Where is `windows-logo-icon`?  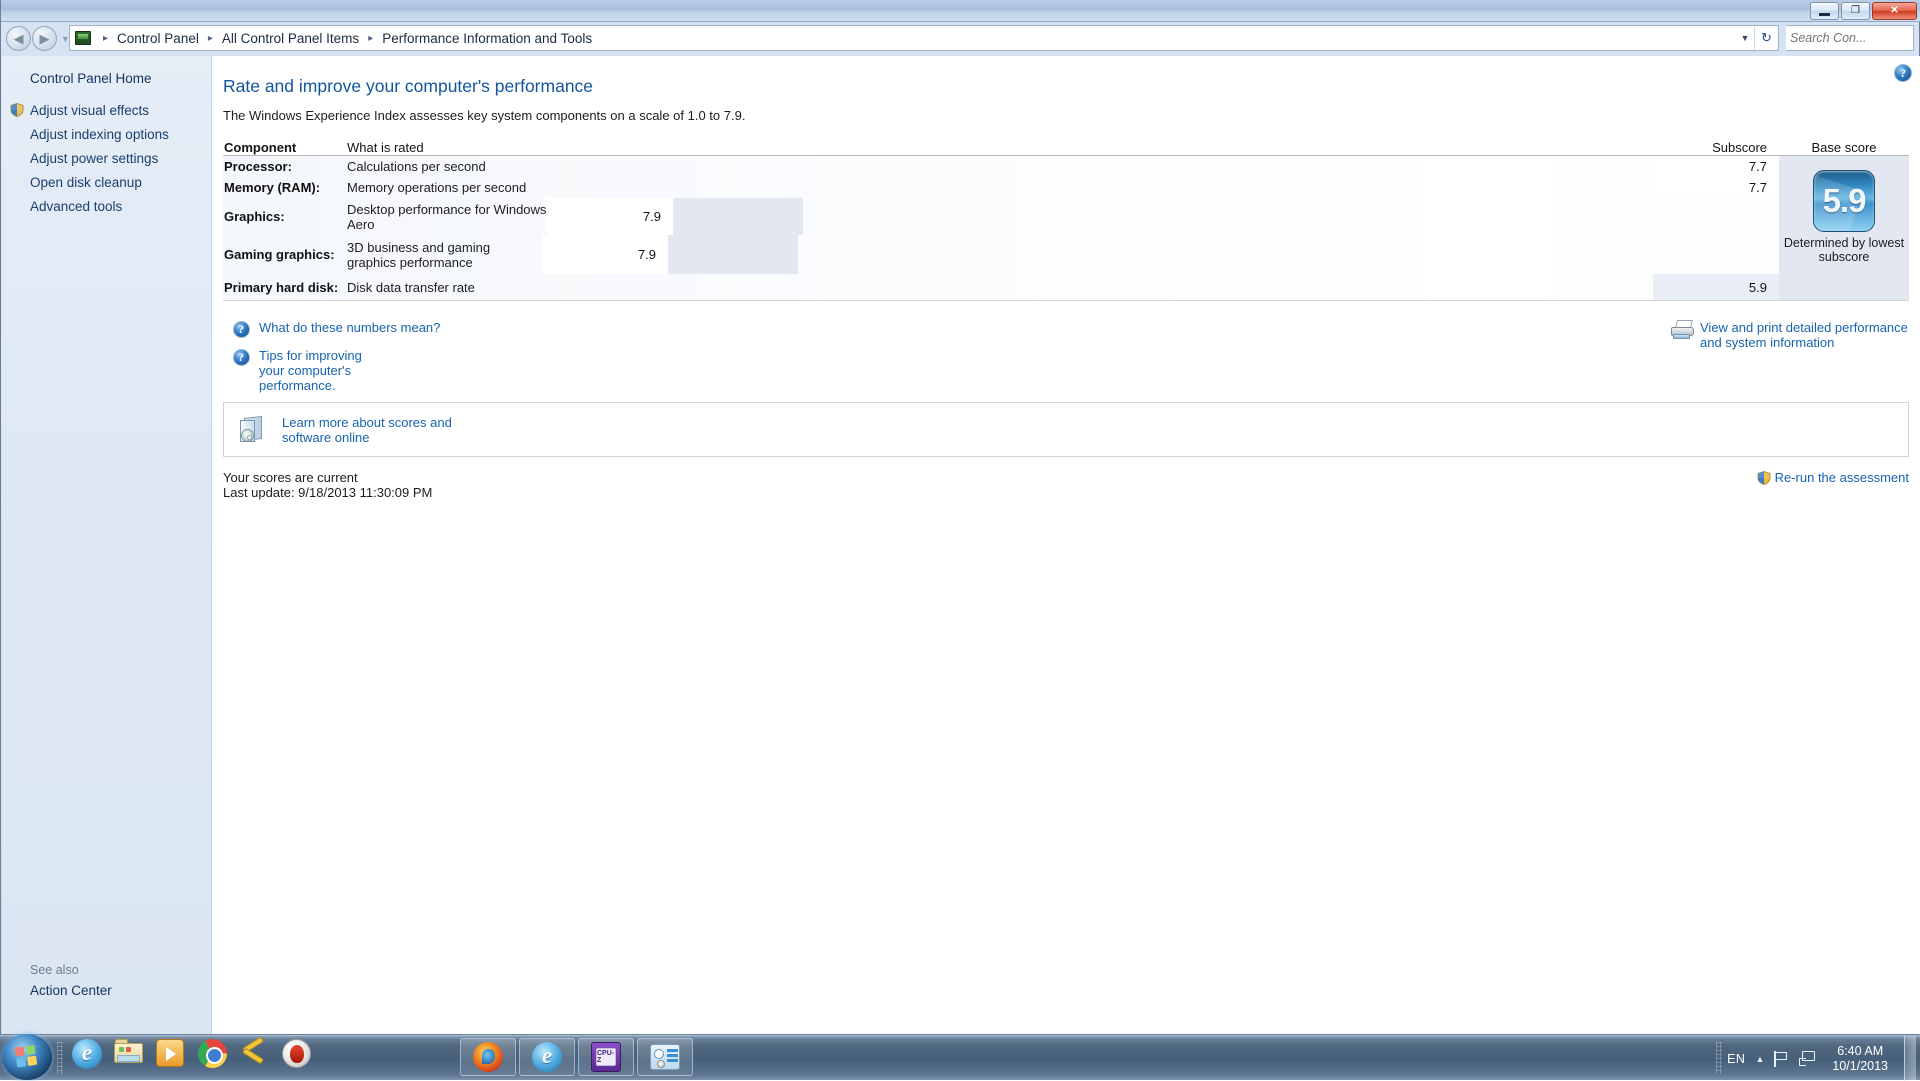
windows-logo-icon is located at coordinates (27, 1057).